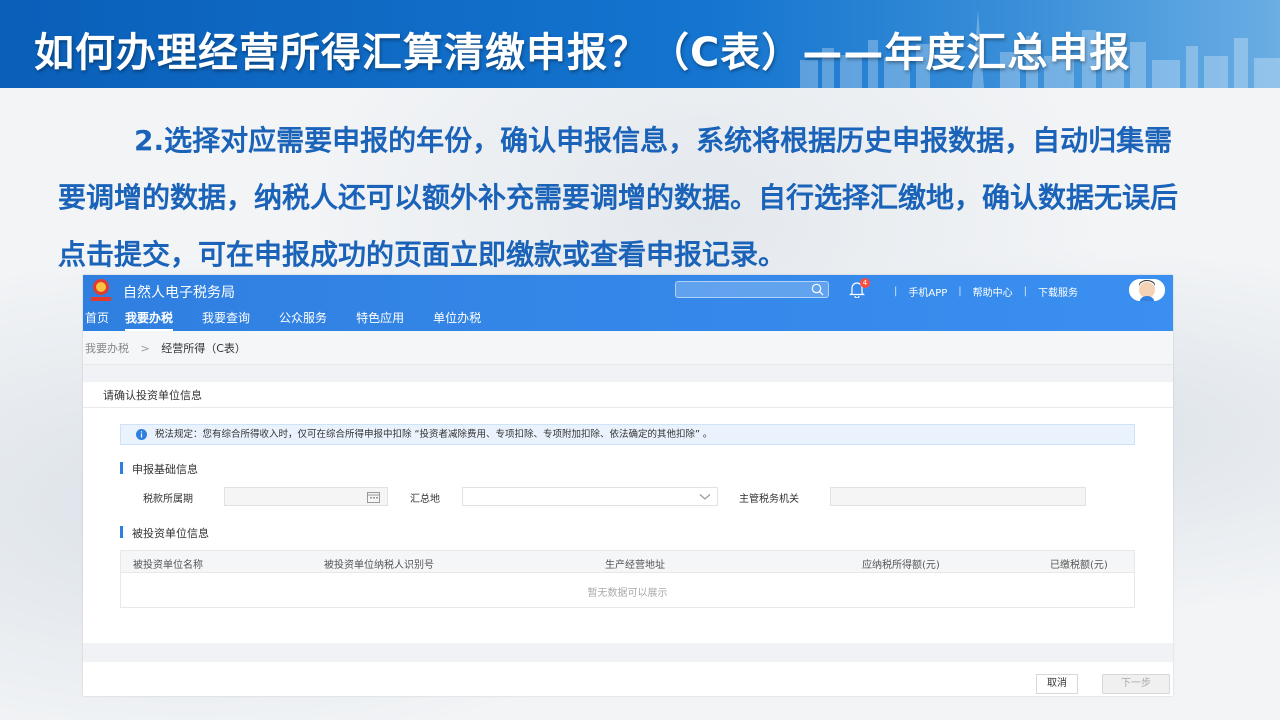  What do you see at coordinates (168, 499) in the screenshot?
I see `period-label: 税款所属期` at bounding box center [168, 499].